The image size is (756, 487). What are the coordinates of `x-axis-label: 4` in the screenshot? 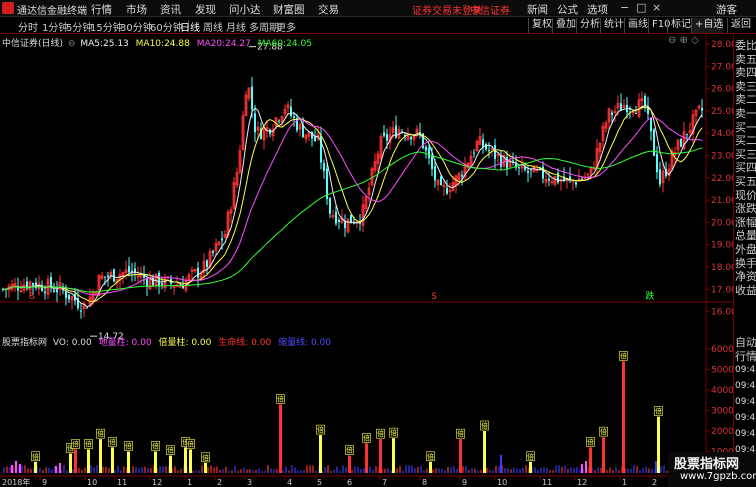 It's located at (289, 482).